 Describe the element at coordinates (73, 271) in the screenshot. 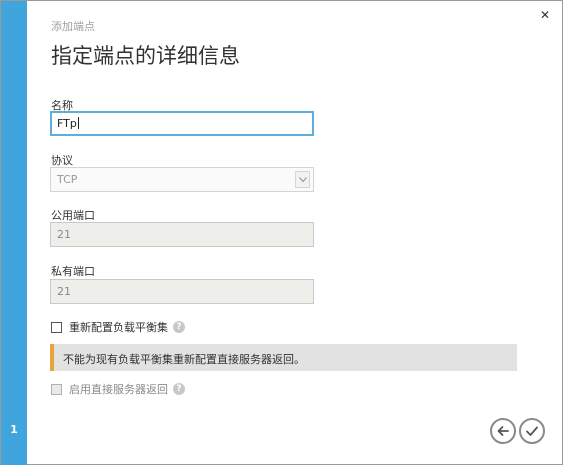

I see `private-port-label: 私有端口` at that location.